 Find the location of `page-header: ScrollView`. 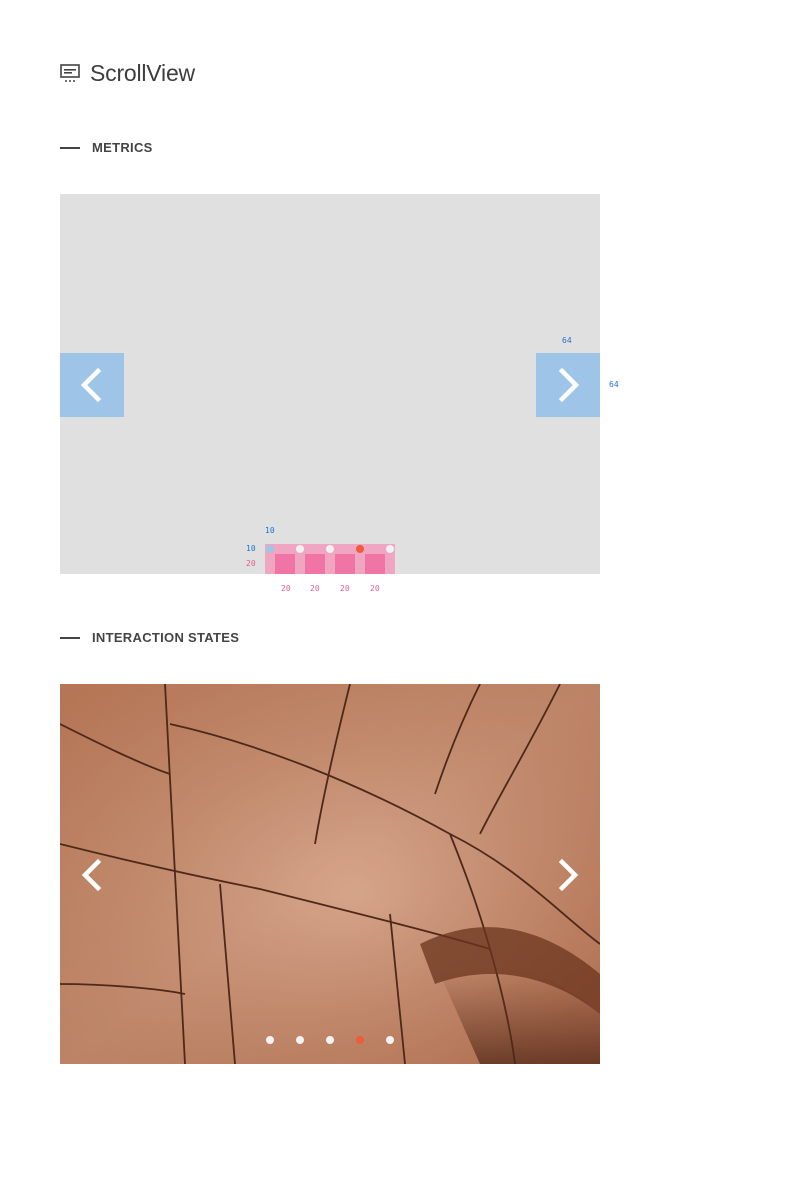

page-header: ScrollView is located at coordinates (127, 73).